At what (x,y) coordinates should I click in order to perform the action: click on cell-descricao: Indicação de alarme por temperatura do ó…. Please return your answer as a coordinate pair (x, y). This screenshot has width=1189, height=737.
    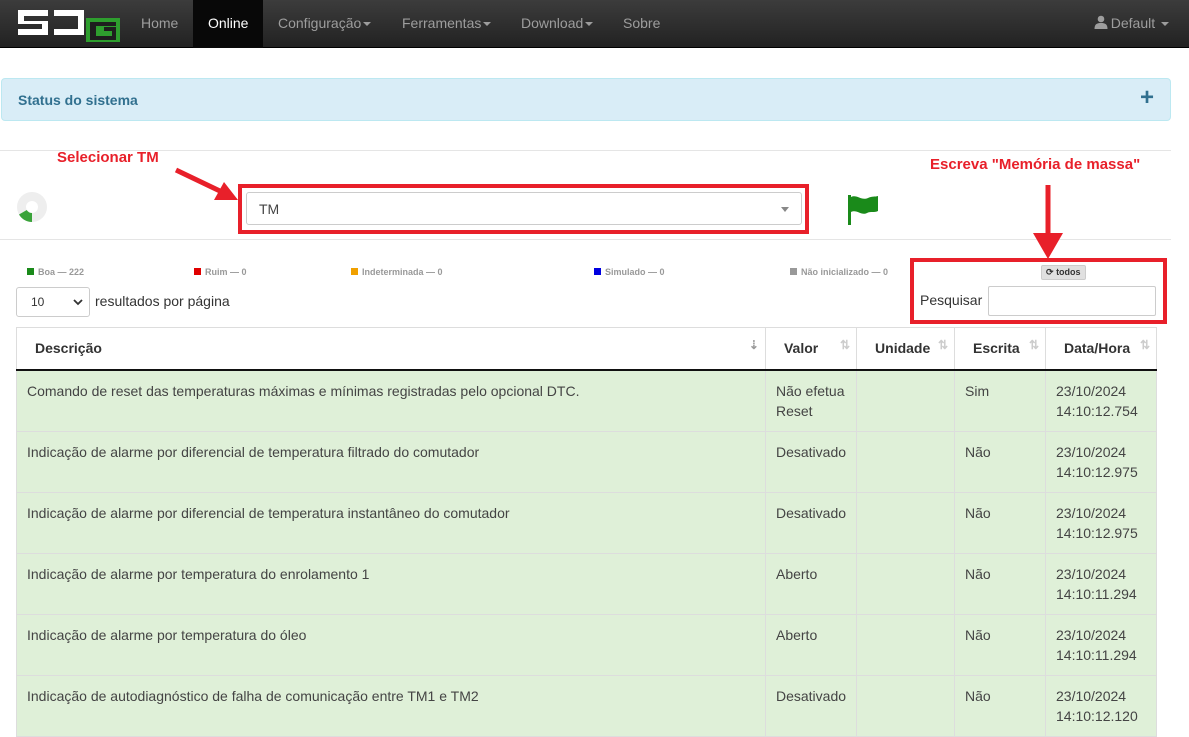
    Looking at the image, I should click on (391, 644).